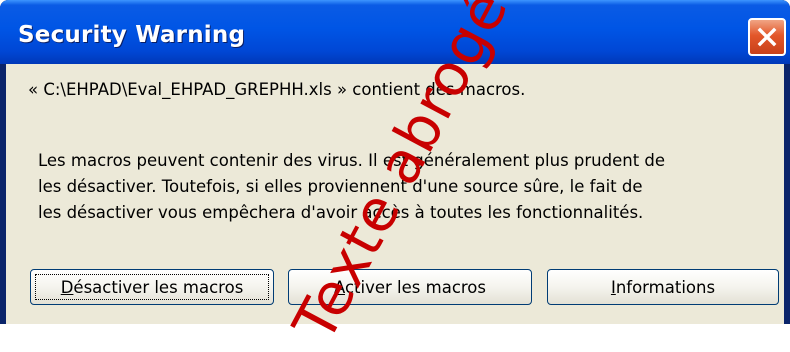 This screenshot has height=352, width=790. I want to click on close-icon, so click(767, 37).